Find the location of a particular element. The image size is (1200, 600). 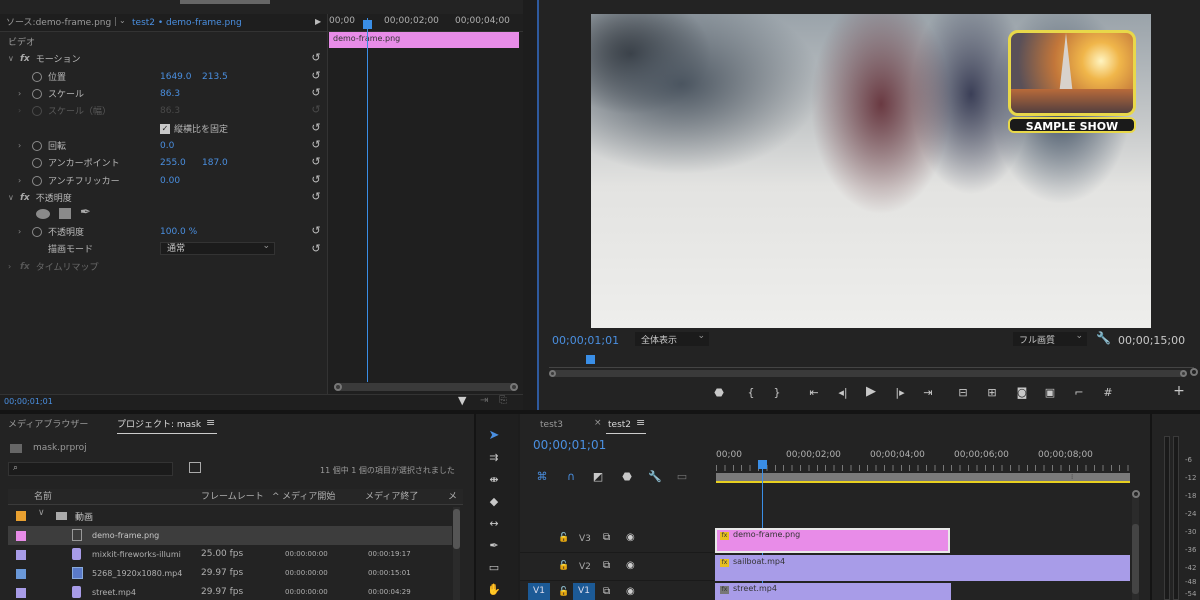

antiflicker-value: 0.00 is located at coordinates (170, 181).